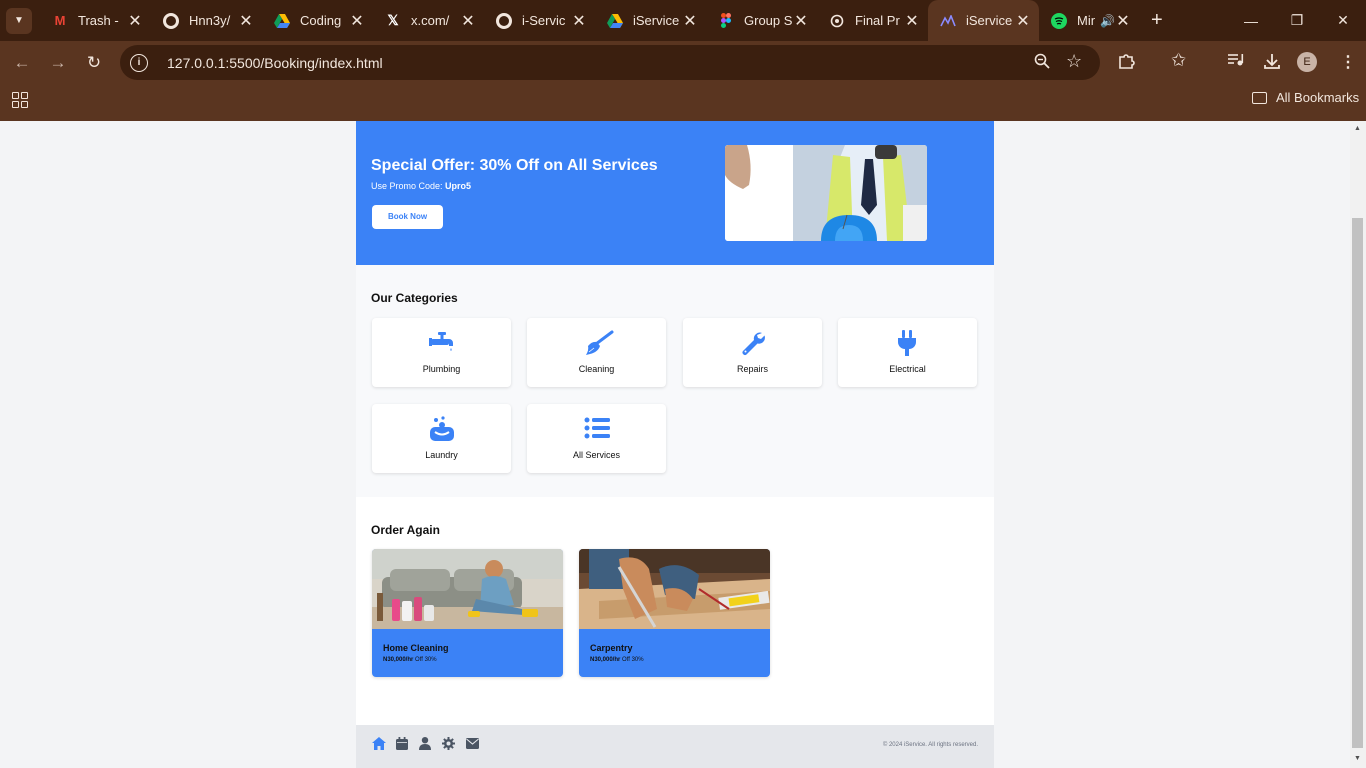 The width and height of the screenshot is (1366, 768). I want to click on category-plumbing: Plumbing, so click(441, 352).